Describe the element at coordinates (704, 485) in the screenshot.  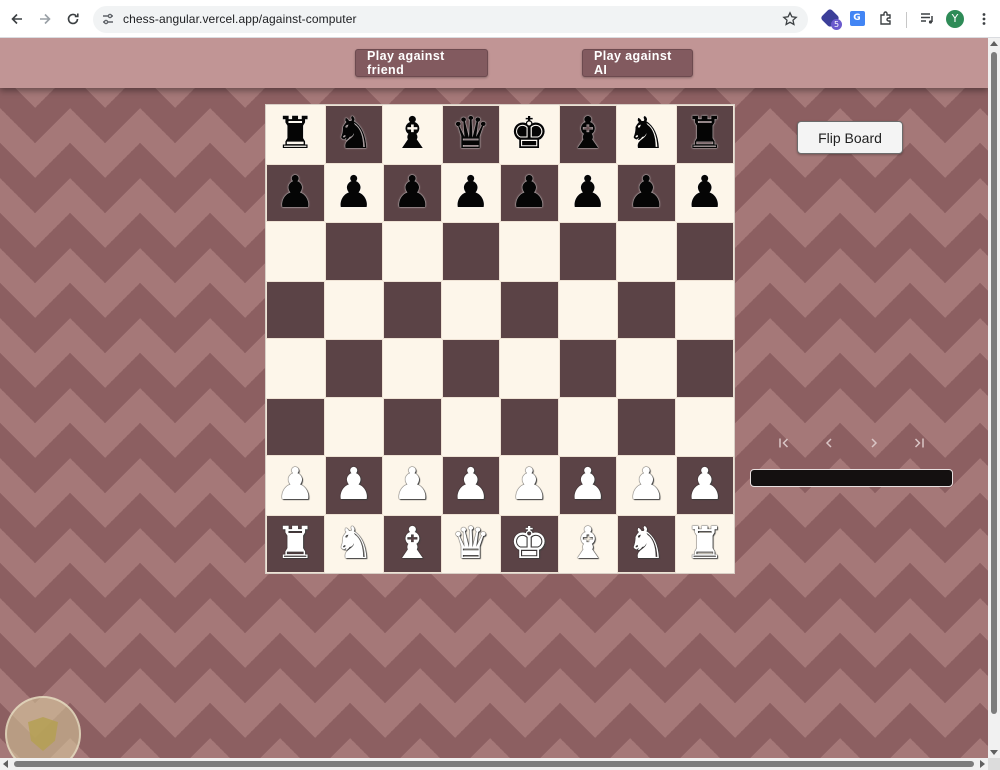
I see `square-h2: ♟` at that location.